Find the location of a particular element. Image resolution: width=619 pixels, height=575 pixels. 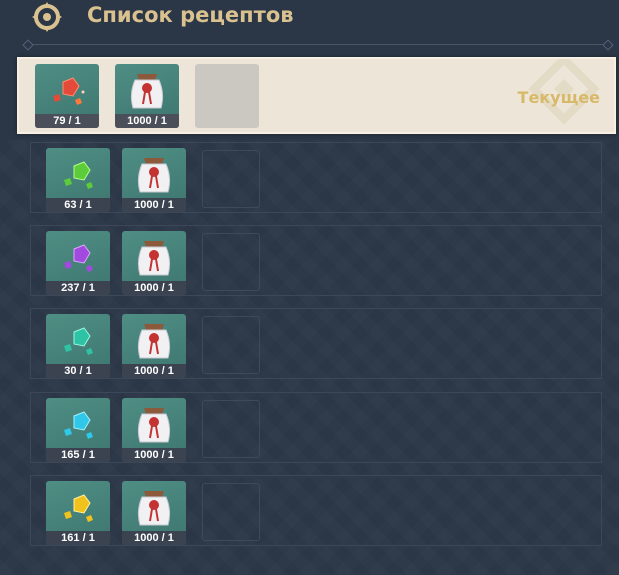

recipe-ingredient-gem: 165 / 1 is located at coordinates (78, 430).